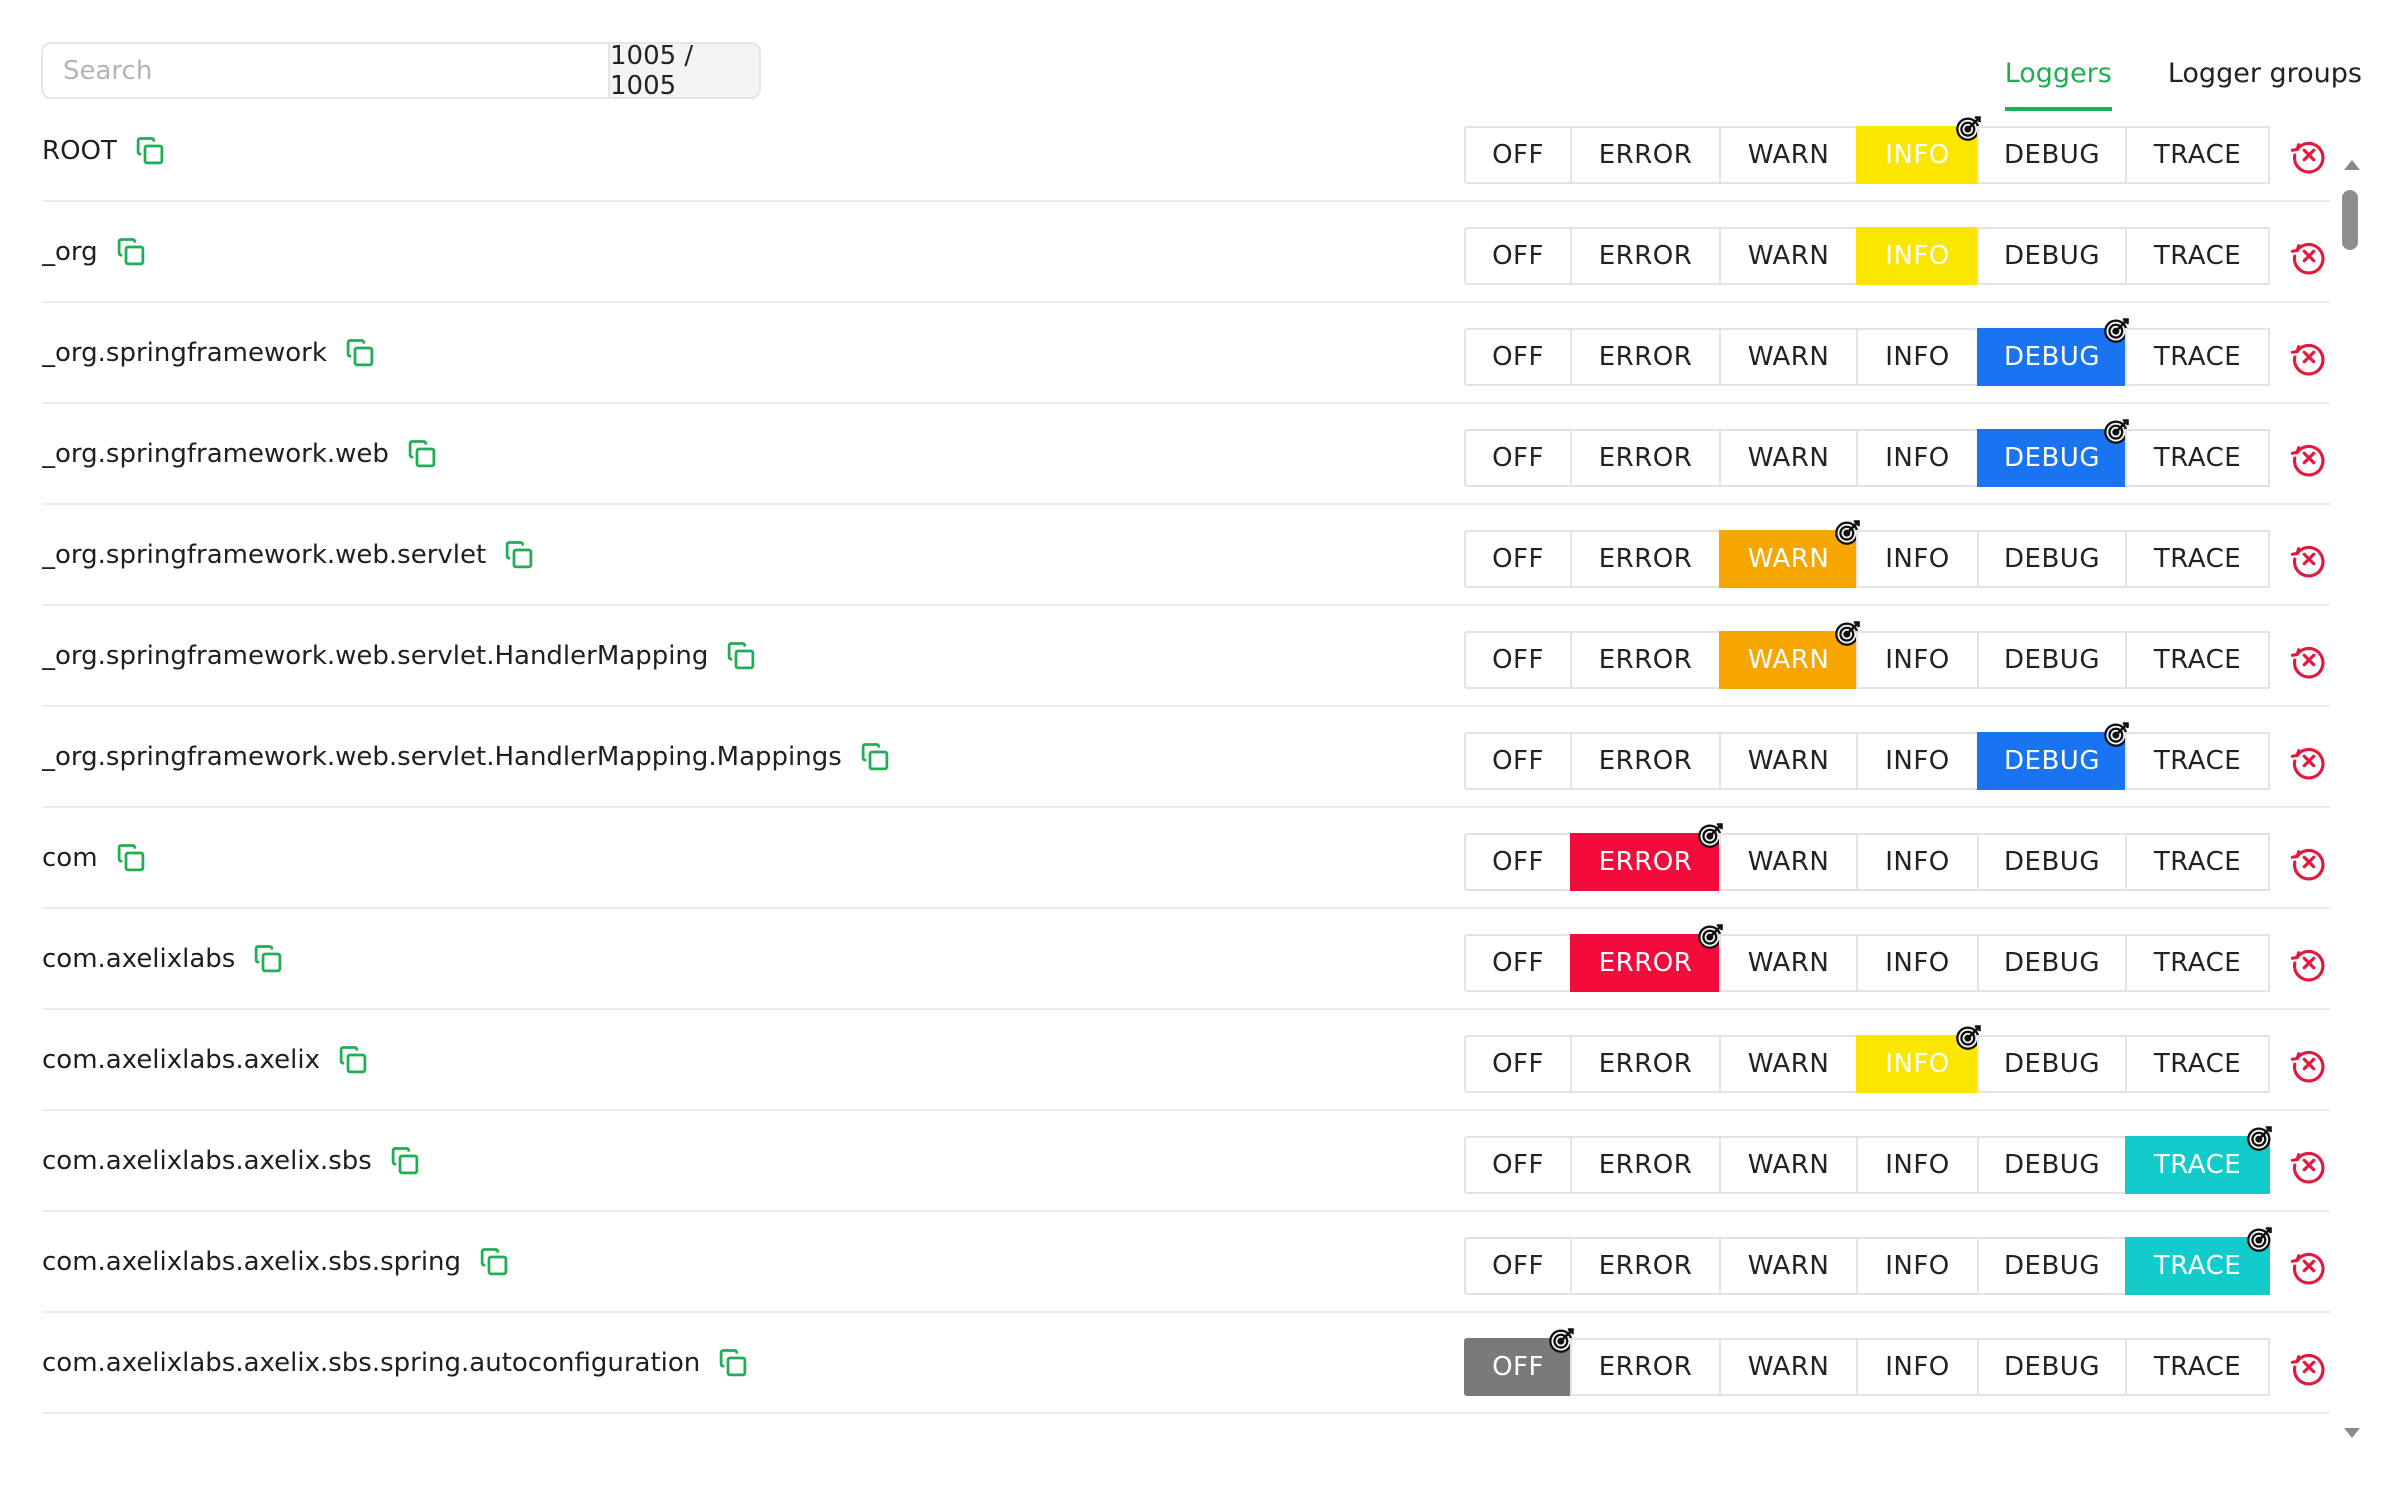  I want to click on search-input, so click(325, 70).